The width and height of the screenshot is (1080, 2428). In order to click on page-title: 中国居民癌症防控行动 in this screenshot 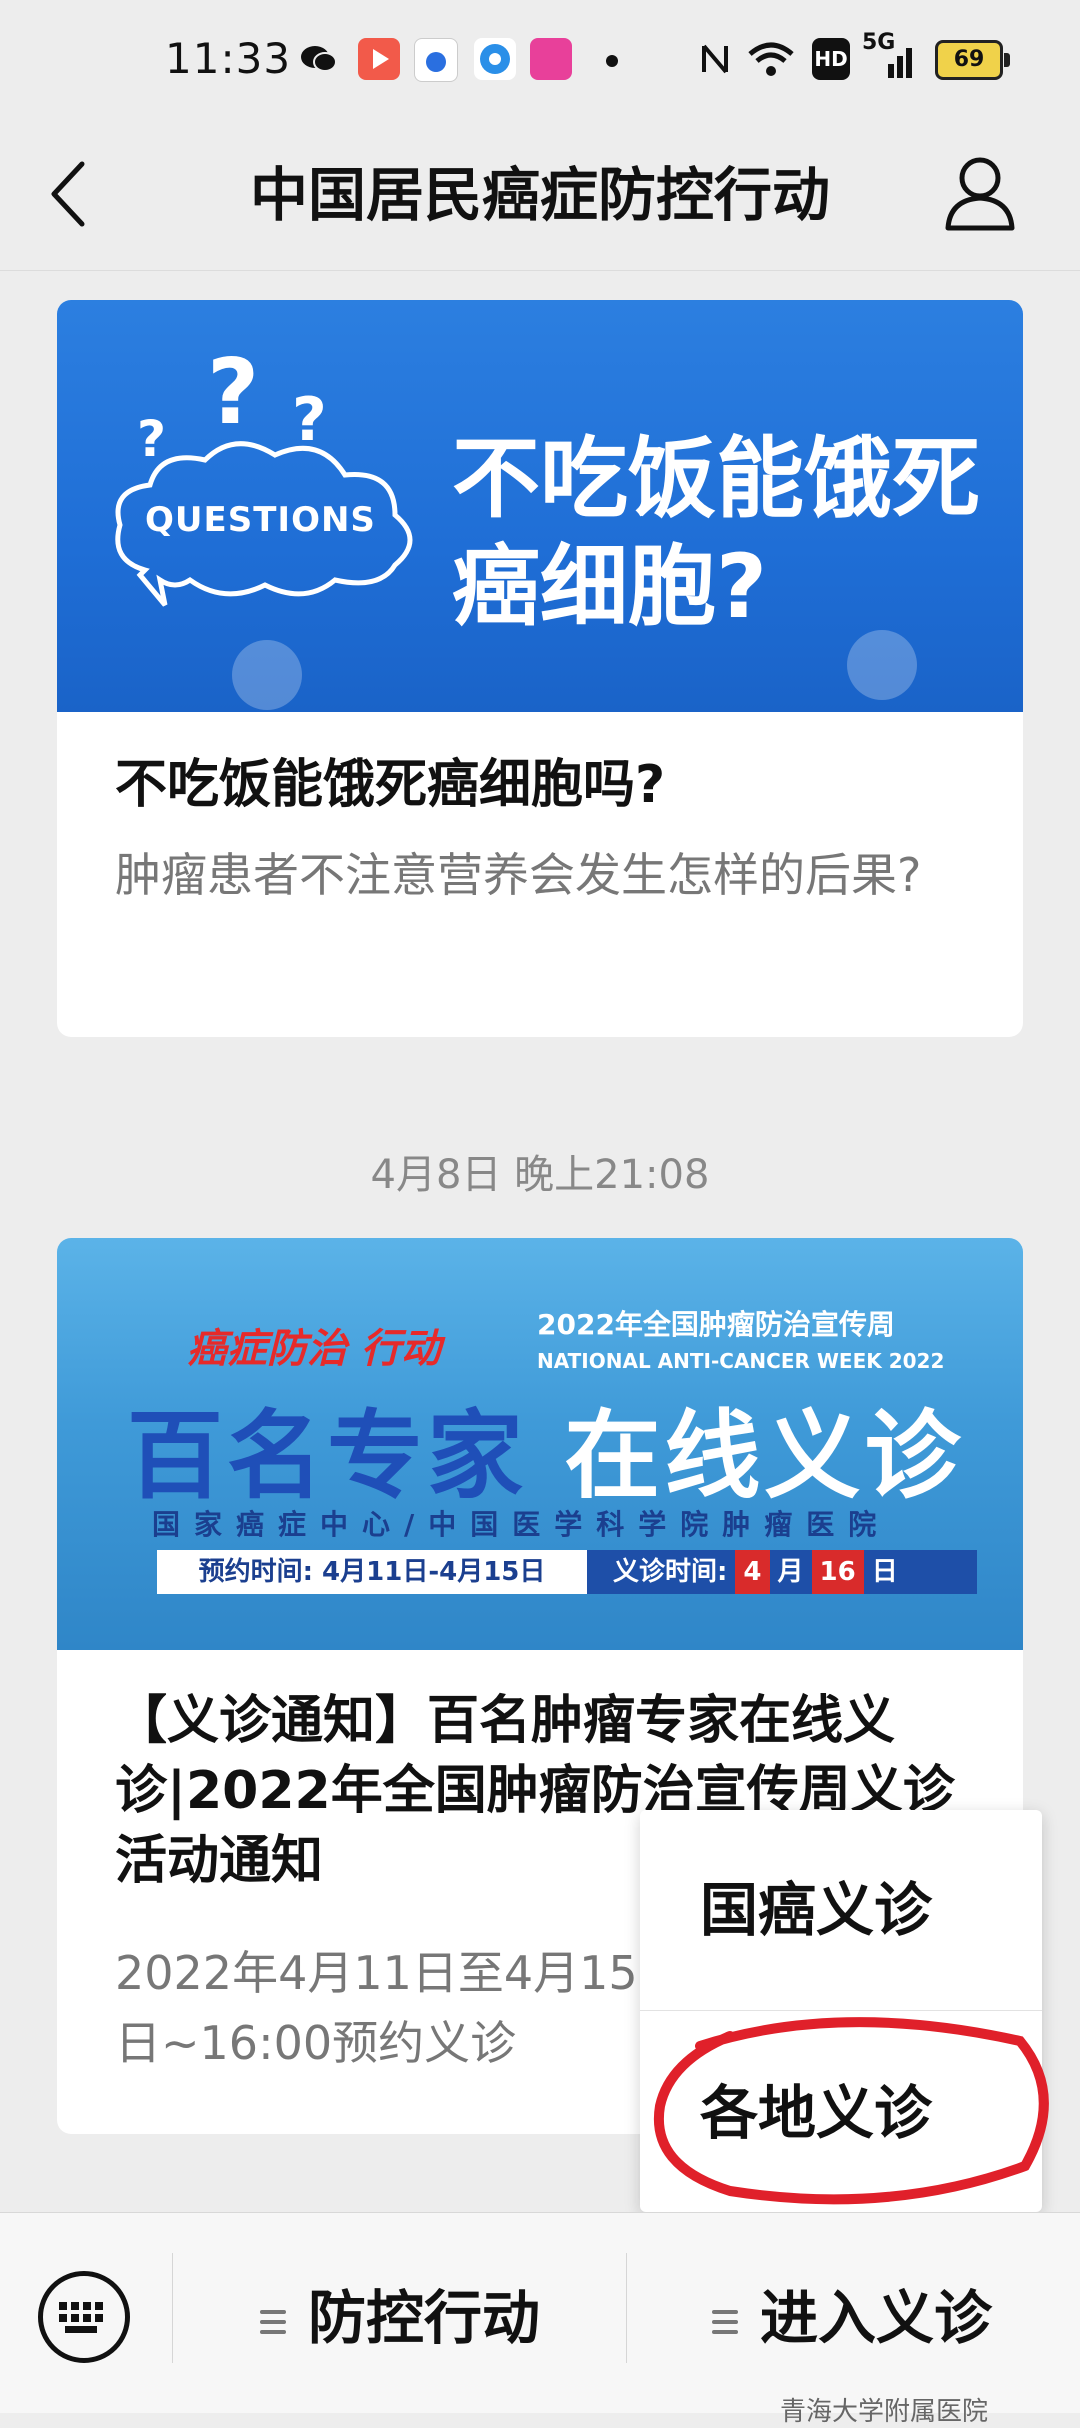, I will do `click(539, 195)`.